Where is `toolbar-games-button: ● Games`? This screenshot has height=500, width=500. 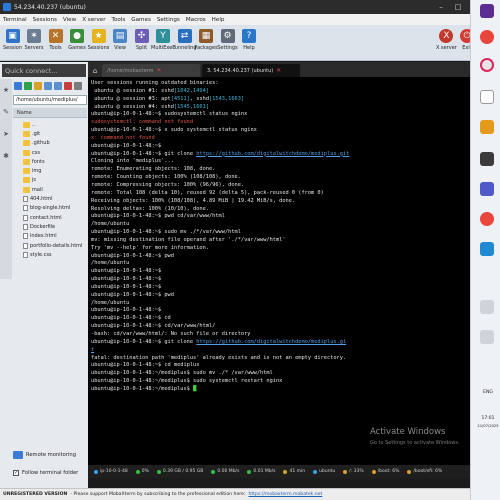 toolbar-games-button: ● Games is located at coordinates (77, 40).